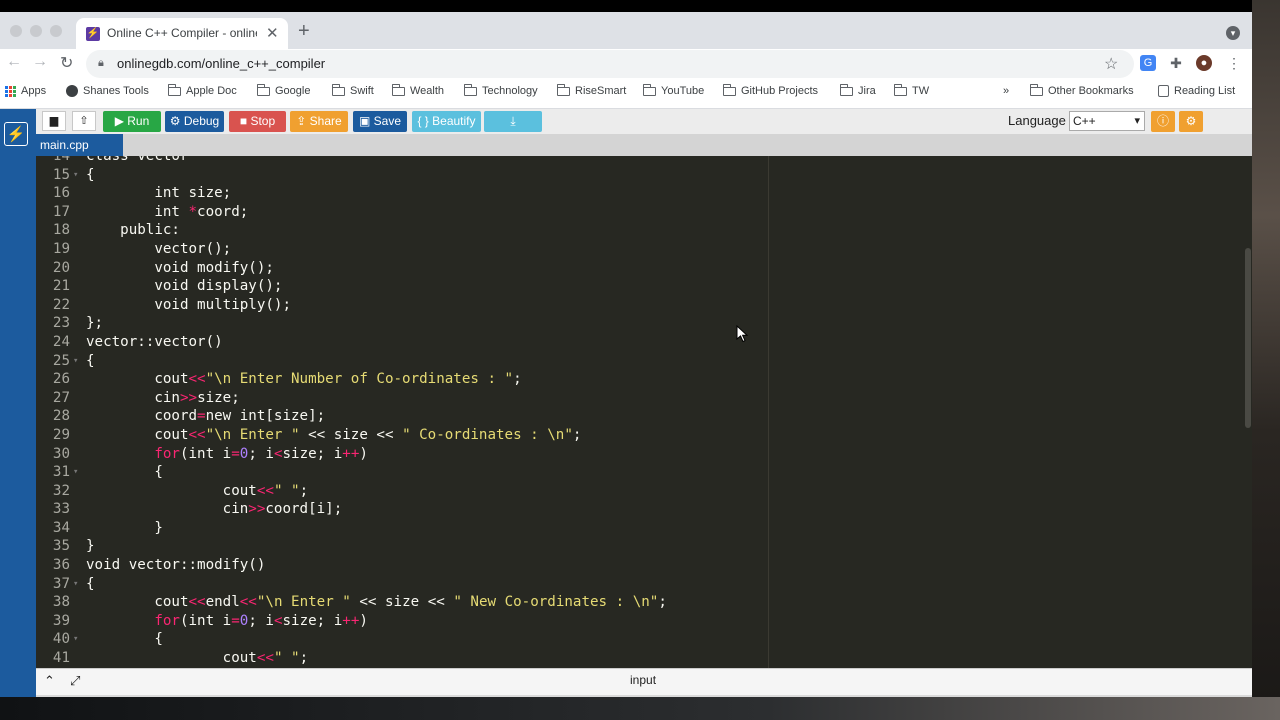 The width and height of the screenshot is (1280, 720). What do you see at coordinates (636, 472) in the screenshot?
I see `code-line: 31 ▾ {` at bounding box center [636, 472].